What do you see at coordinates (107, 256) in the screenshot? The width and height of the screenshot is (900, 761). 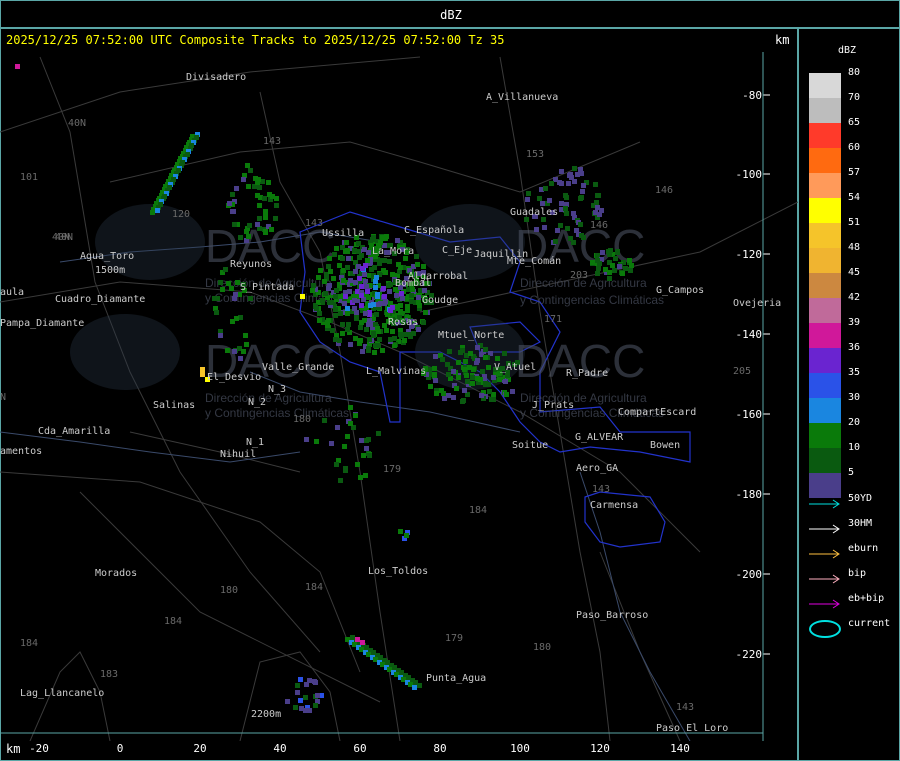 I see `place-label: Agua_Toro` at bounding box center [107, 256].